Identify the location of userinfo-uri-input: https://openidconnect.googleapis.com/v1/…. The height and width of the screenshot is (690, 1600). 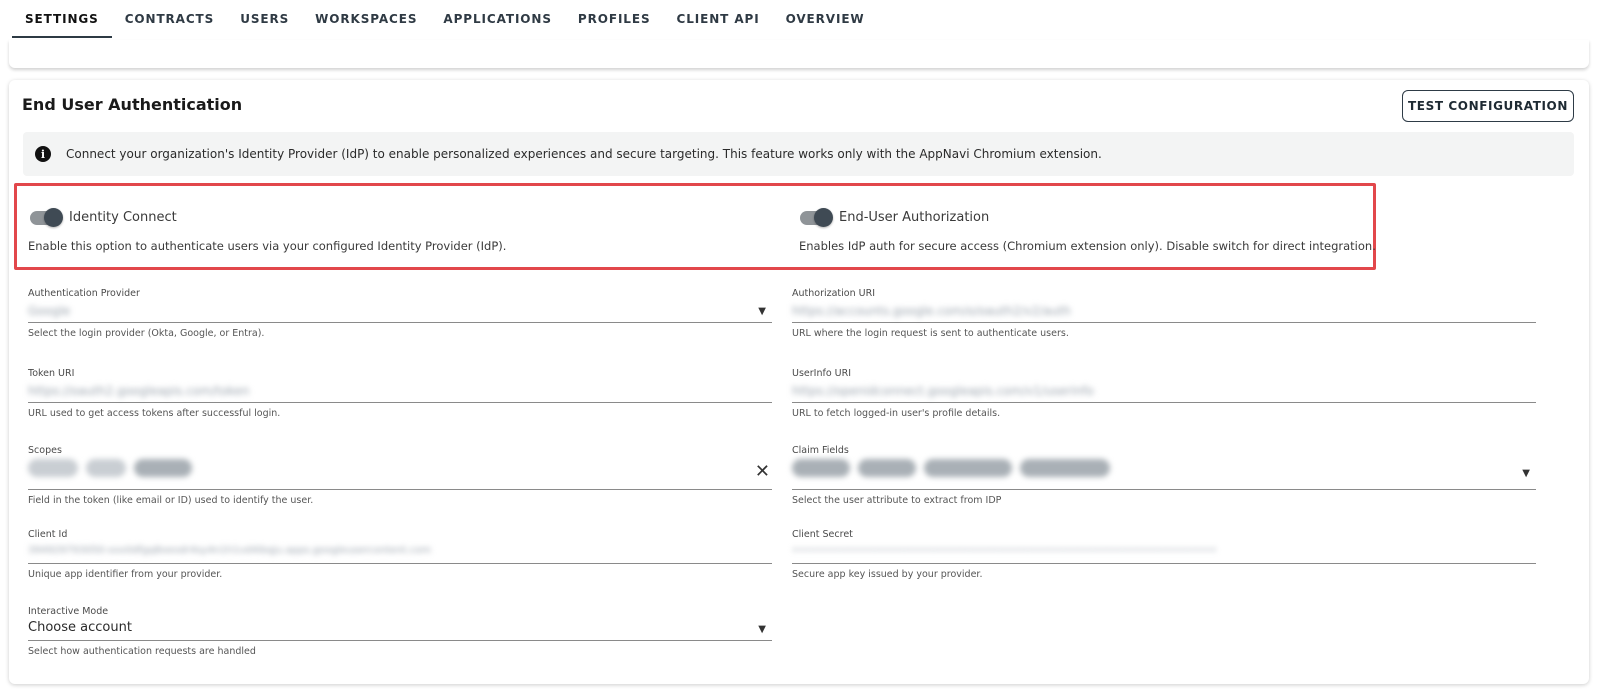
(1164, 391).